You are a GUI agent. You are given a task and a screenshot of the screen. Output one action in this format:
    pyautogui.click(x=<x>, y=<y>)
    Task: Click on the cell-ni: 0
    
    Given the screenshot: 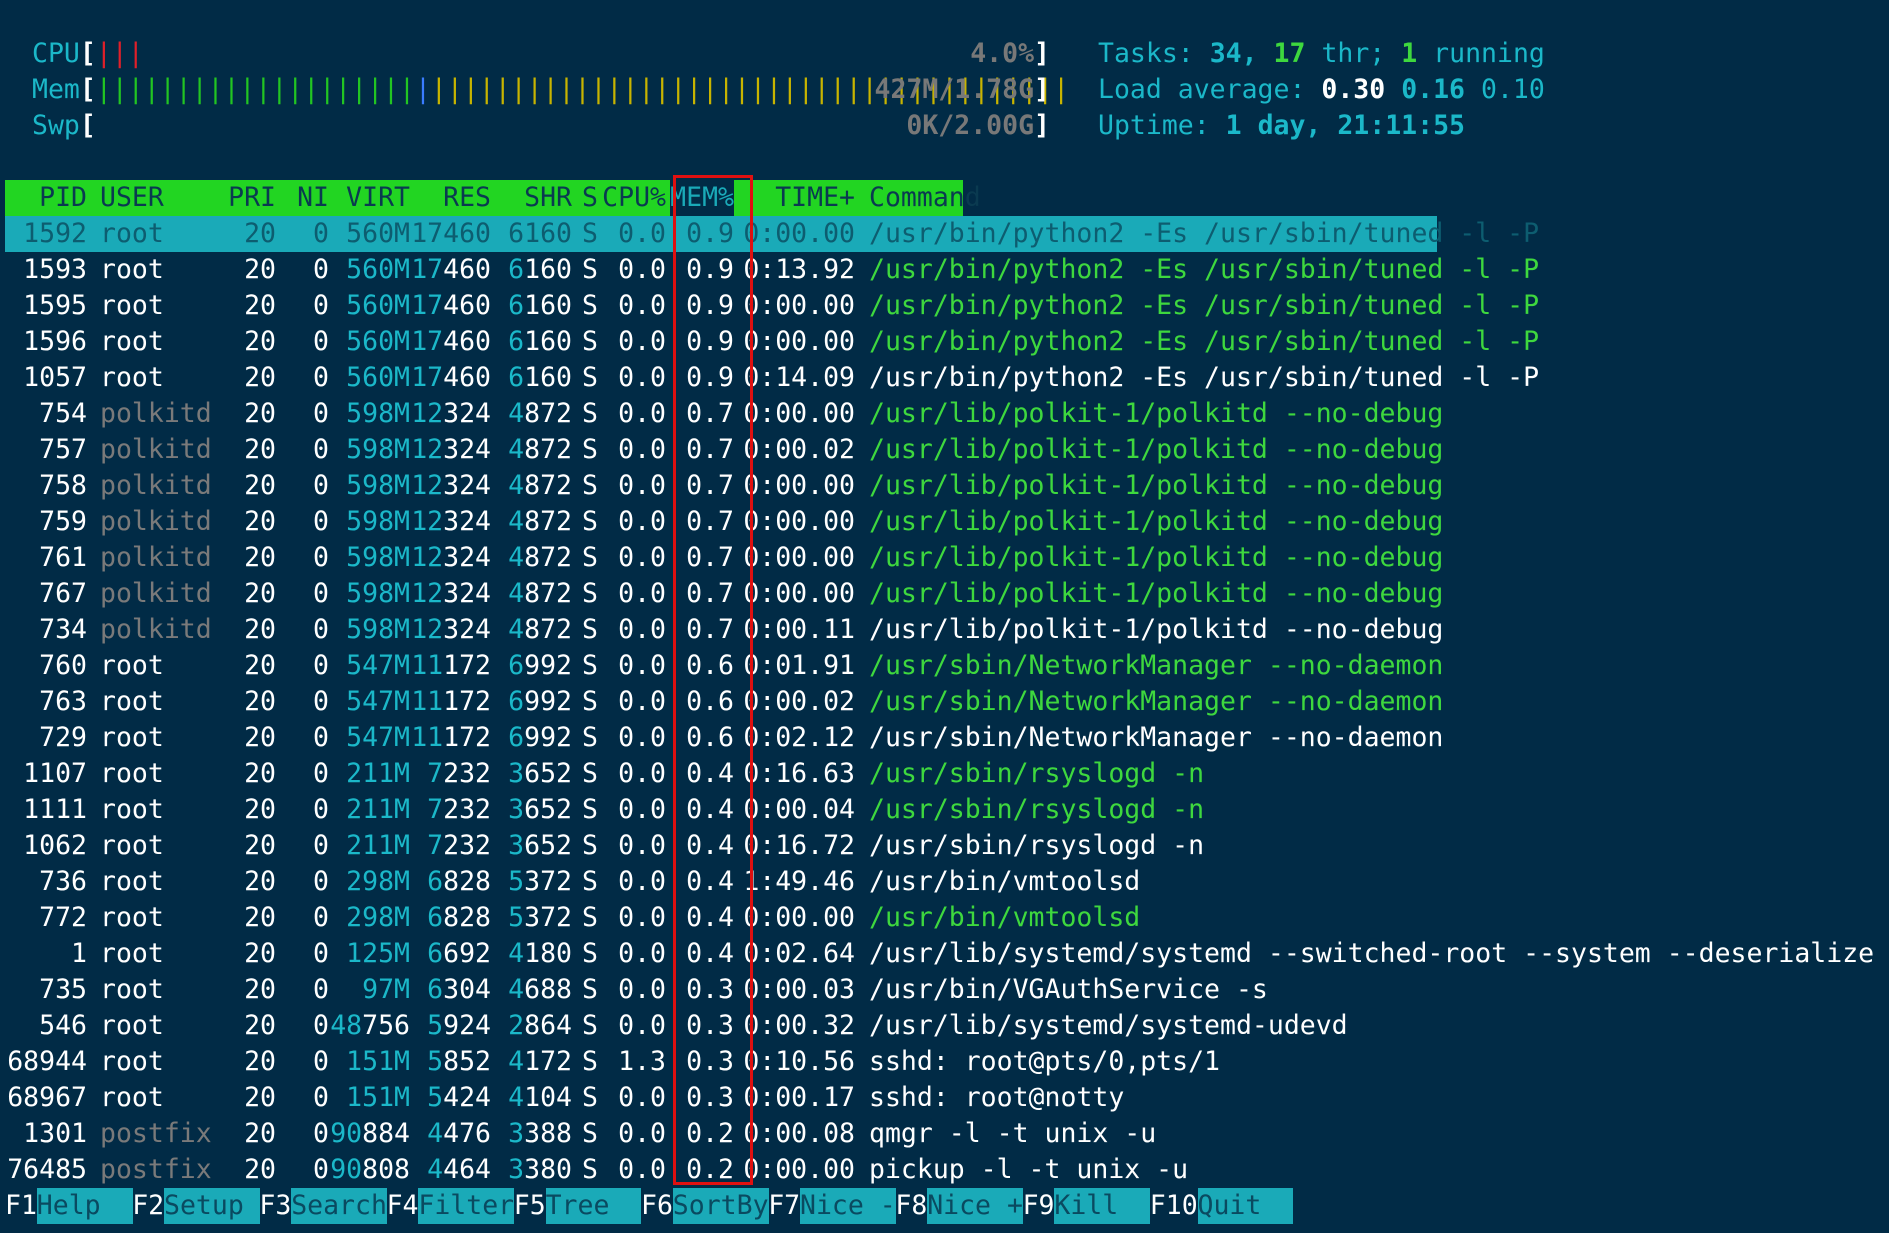 What is the action you would take?
    pyautogui.click(x=321, y=845)
    